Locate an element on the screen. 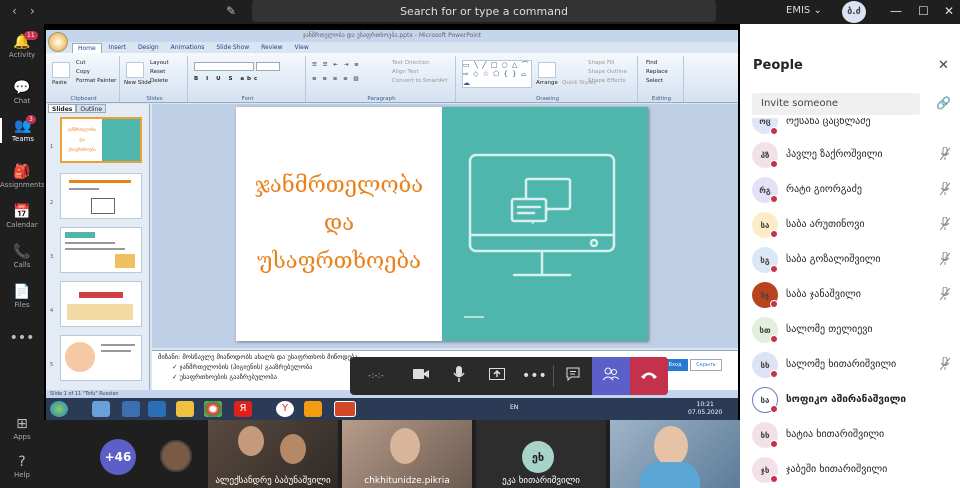  forward-arrow-icon: › is located at coordinates (32, 11).